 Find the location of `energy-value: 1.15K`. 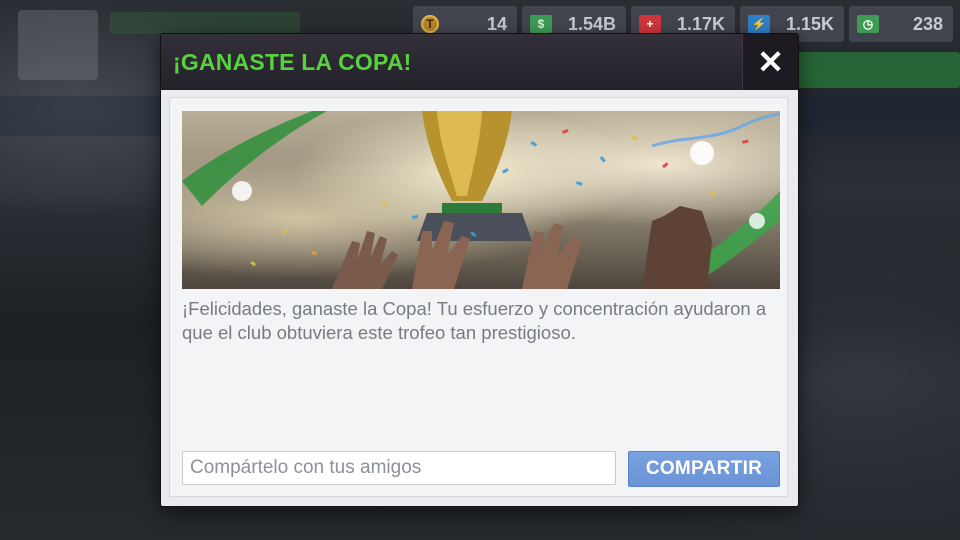

energy-value: 1.15K is located at coordinates (809, 23).